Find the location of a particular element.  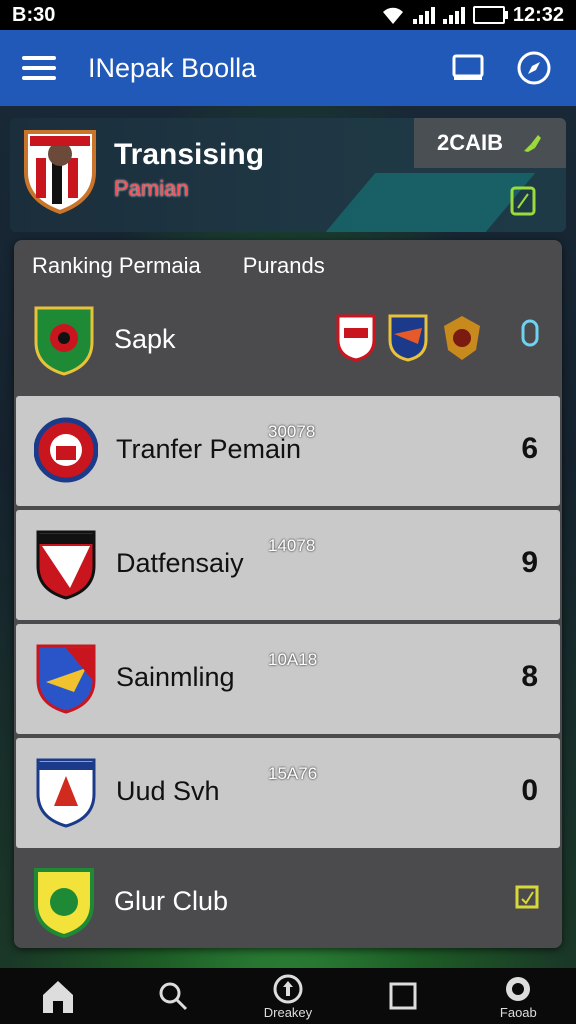

edit-icon is located at coordinates (532, 143).